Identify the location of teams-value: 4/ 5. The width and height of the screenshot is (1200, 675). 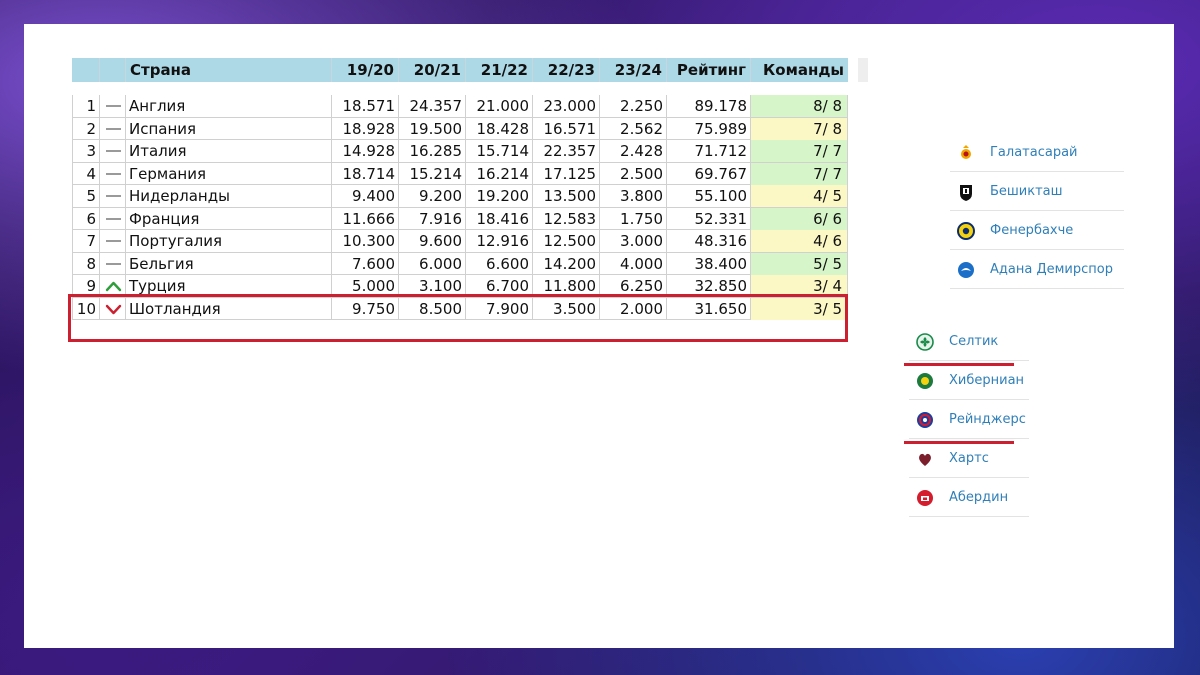
(799, 196).